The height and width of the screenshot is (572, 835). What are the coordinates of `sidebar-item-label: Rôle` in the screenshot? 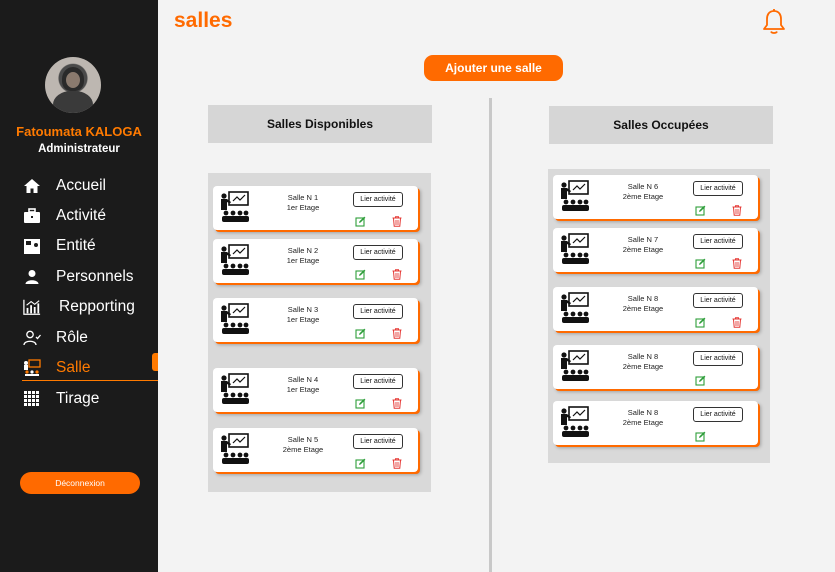 It's located at (72, 337).